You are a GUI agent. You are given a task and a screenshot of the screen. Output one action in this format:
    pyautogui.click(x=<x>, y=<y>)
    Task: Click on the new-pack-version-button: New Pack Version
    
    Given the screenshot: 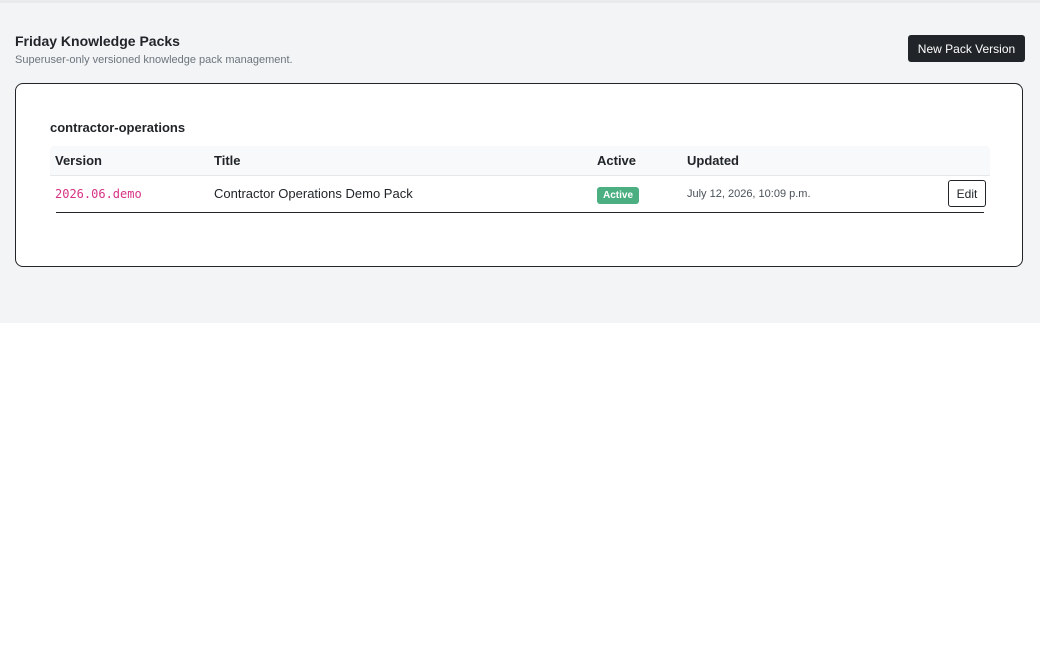 What is the action you would take?
    pyautogui.click(x=966, y=48)
    